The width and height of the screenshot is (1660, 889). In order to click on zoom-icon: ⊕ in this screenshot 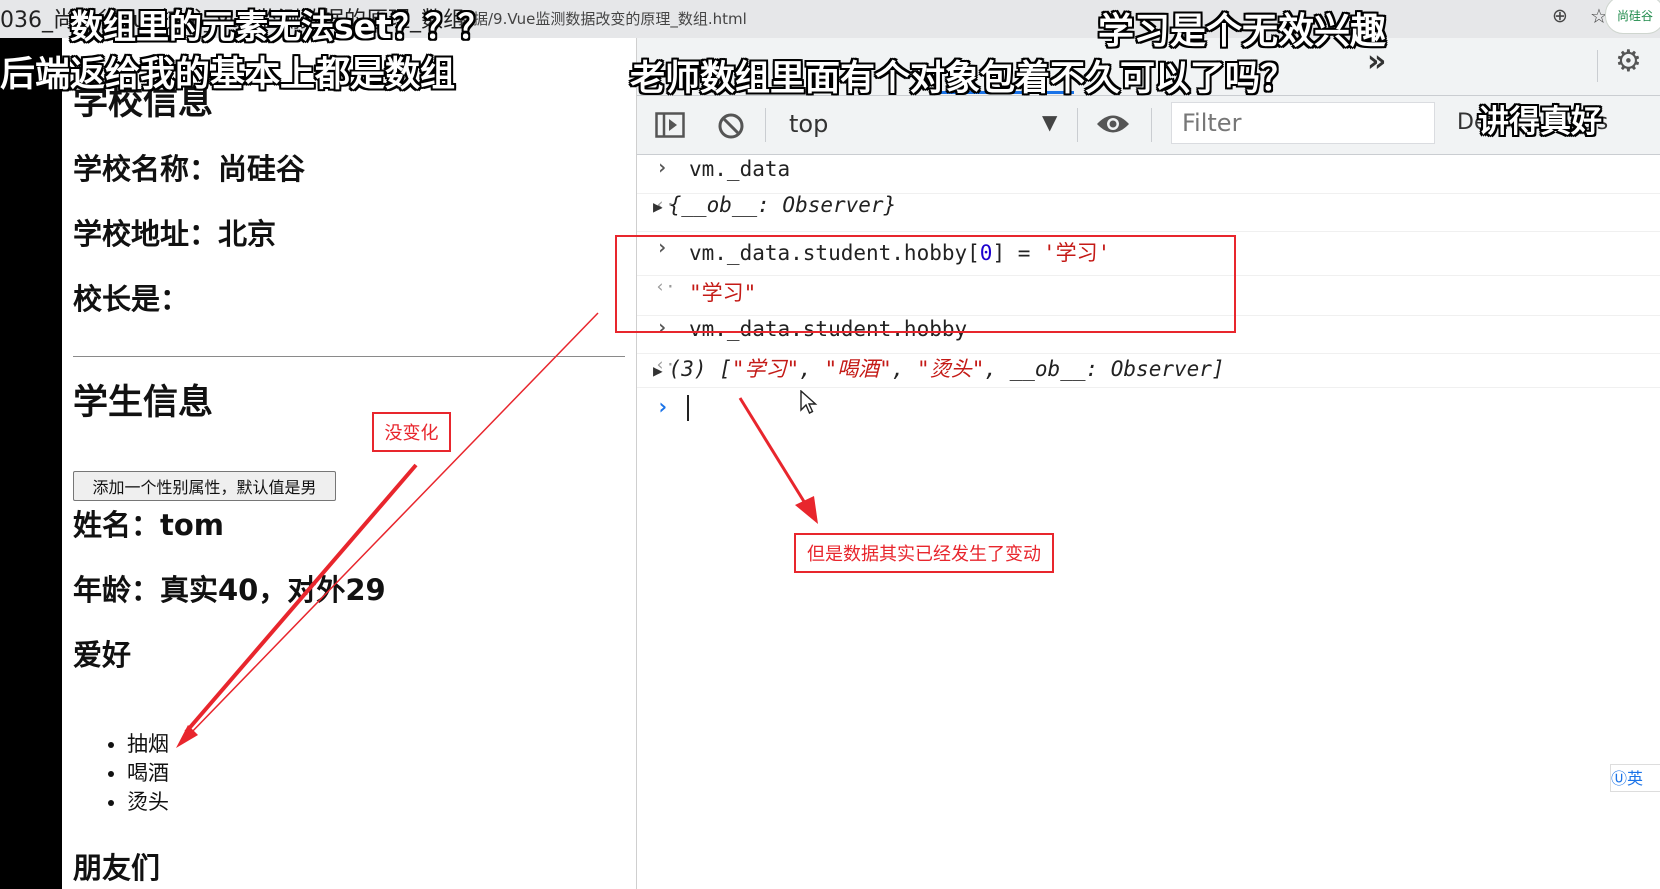, I will do `click(1560, 16)`.